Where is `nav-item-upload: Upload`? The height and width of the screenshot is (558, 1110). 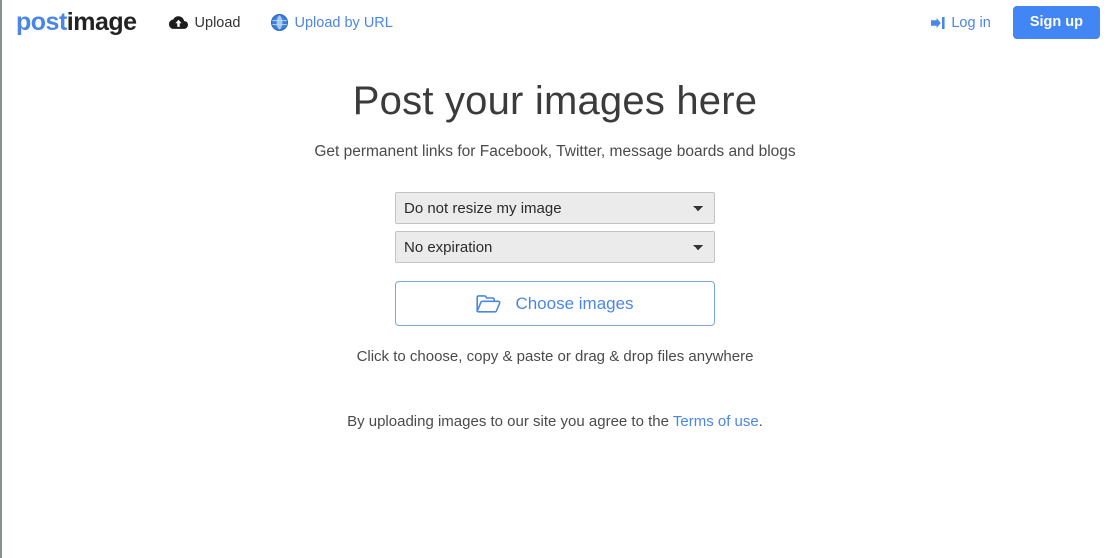
nav-item-upload: Upload is located at coordinates (204, 22).